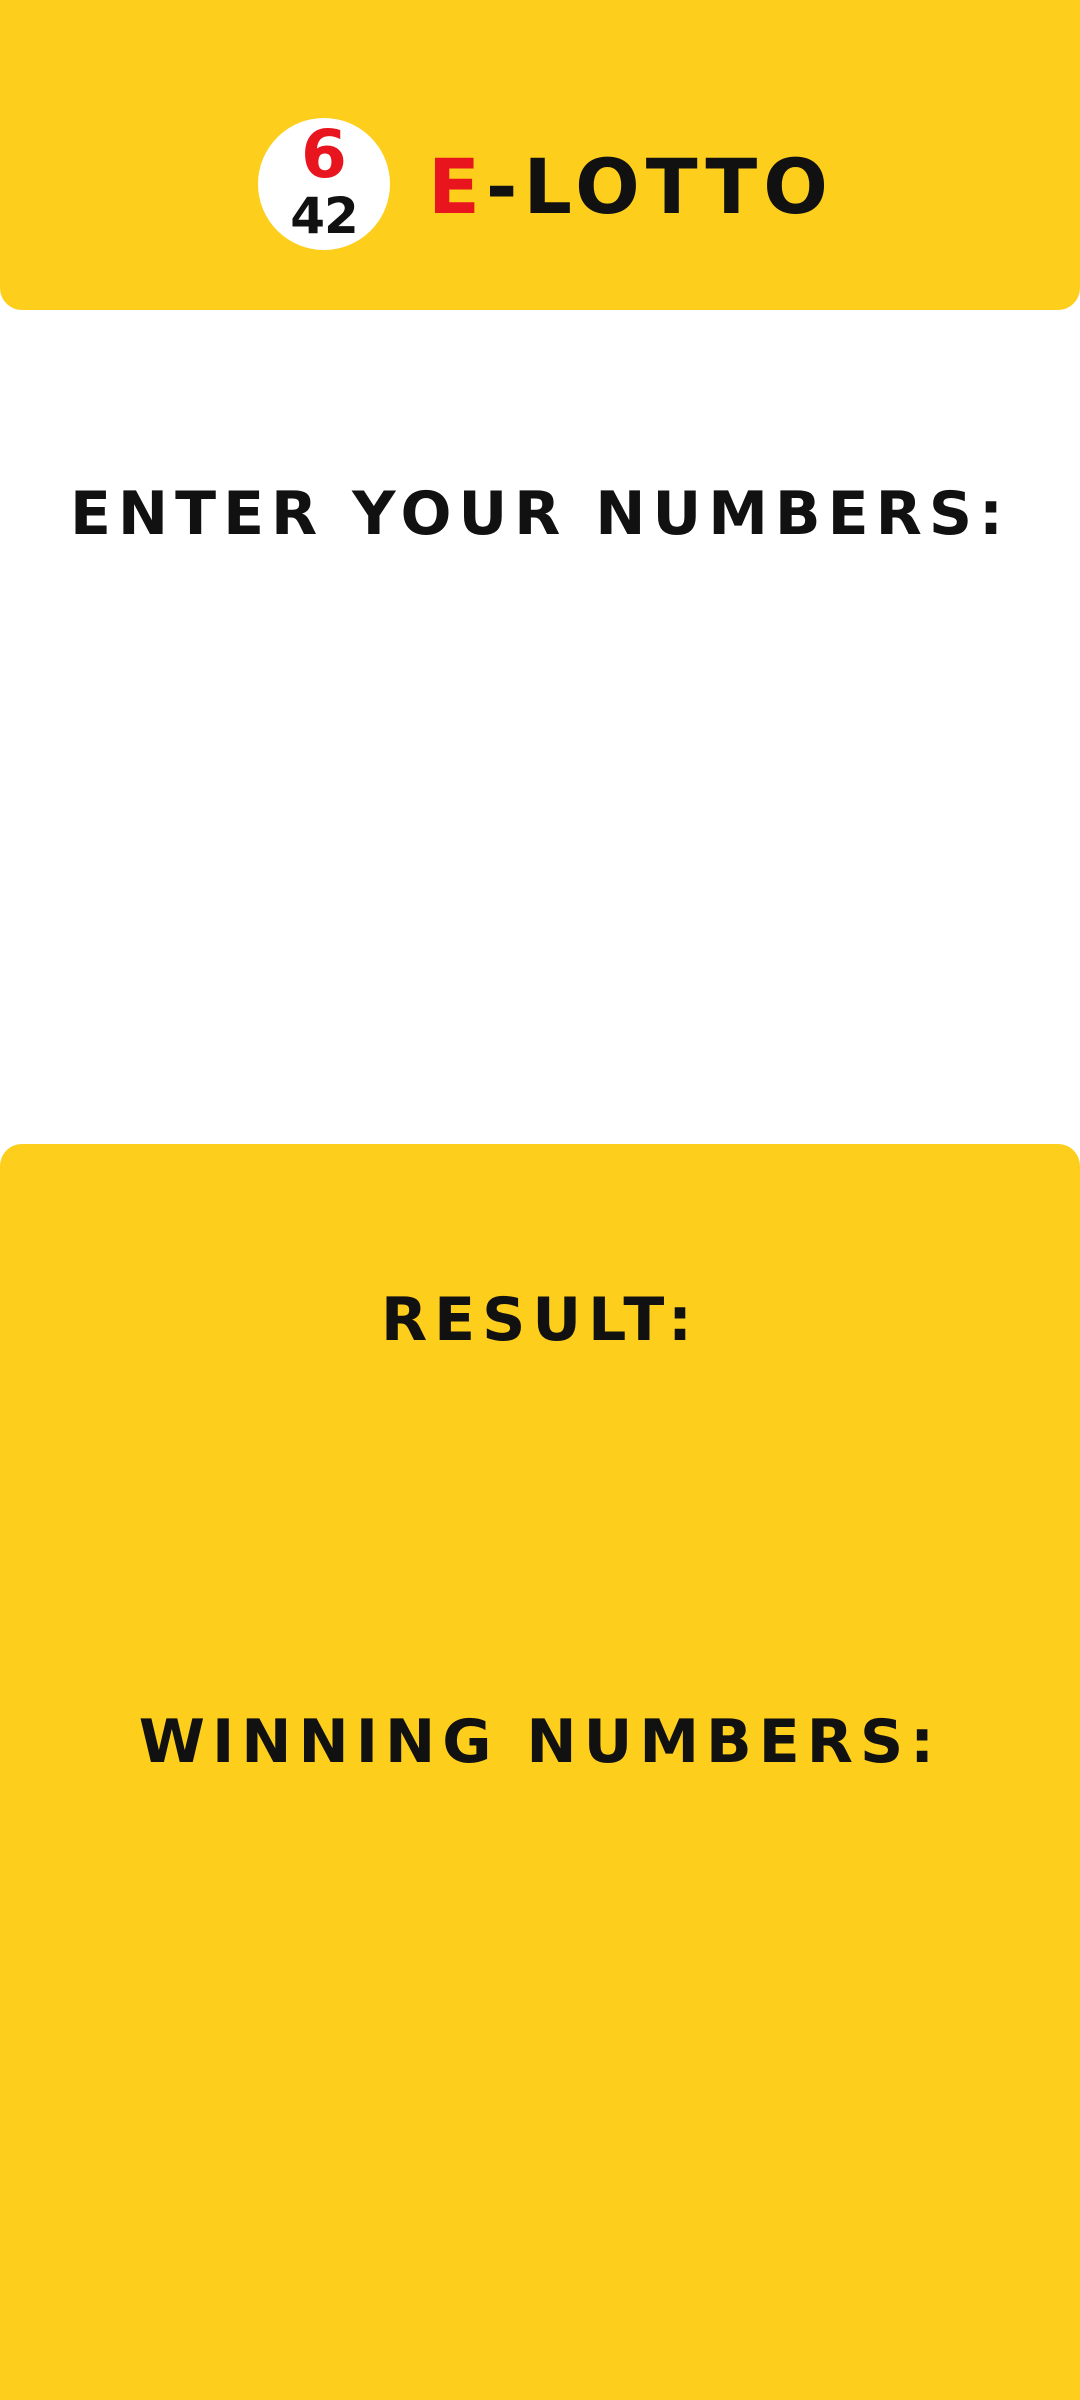  I want to click on winning-numbers-heading: WINNING NUMBERS:, so click(540, 1742).